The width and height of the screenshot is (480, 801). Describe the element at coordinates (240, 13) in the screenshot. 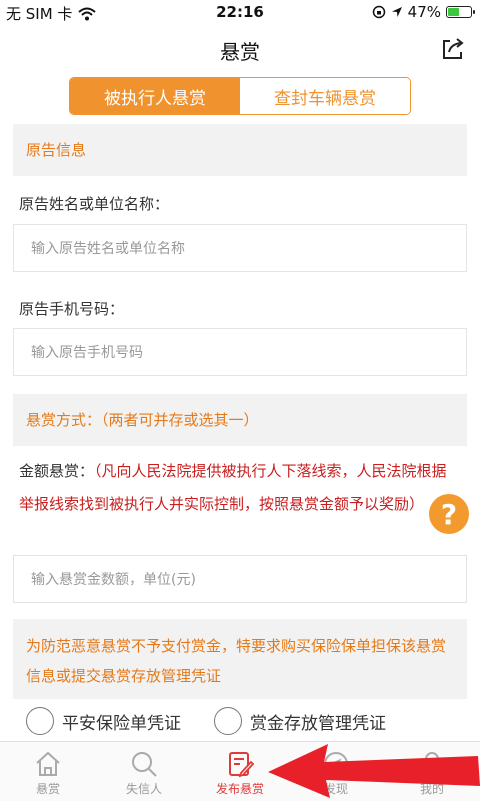

I see `status-bar: 无 SIM 卡 22:16 47%` at that location.